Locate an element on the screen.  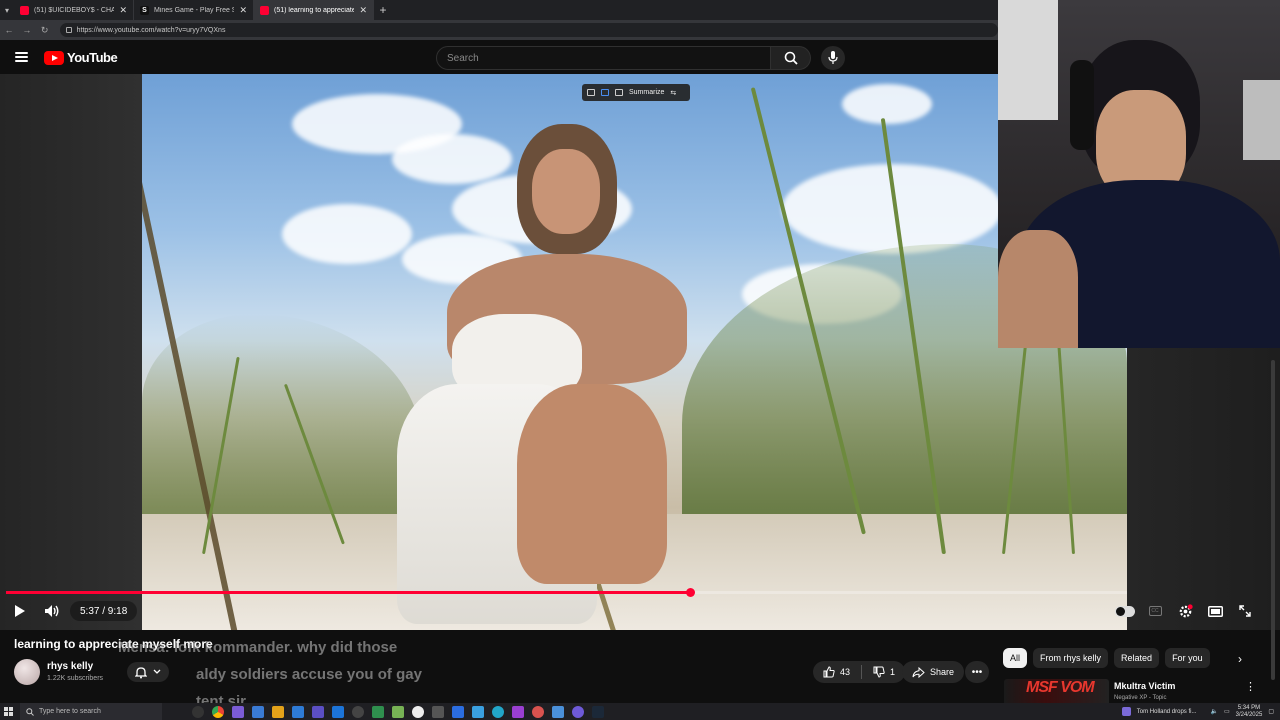
speaker-icon: 🔈 is located at coordinates (1213, 711).